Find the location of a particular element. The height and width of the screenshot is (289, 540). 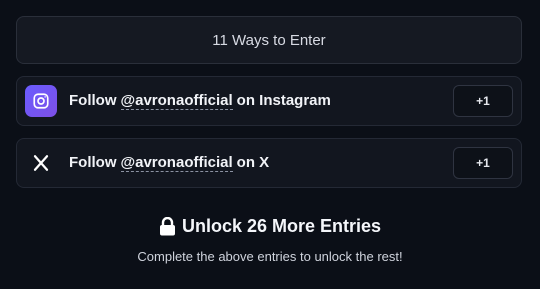

entry-suffix: on Instagram is located at coordinates (283, 100).